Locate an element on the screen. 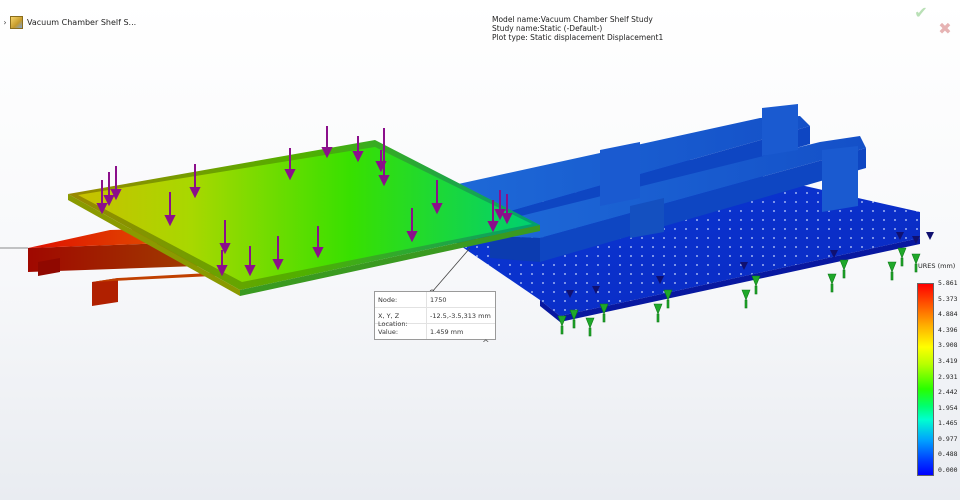 This screenshot has width=960, height=500. probe-location-row: X, Y, Z Location: -12.5,-3.5,313 mm is located at coordinates (435, 318).